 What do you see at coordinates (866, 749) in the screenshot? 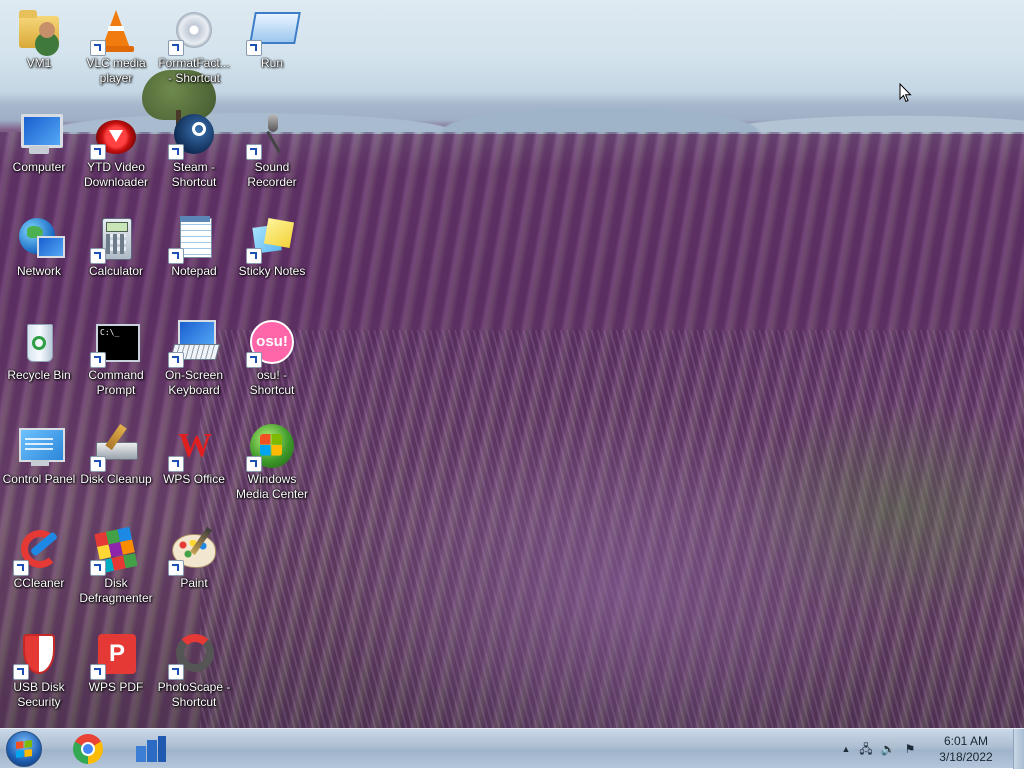
I see `network-icon: 🖧` at bounding box center [866, 749].